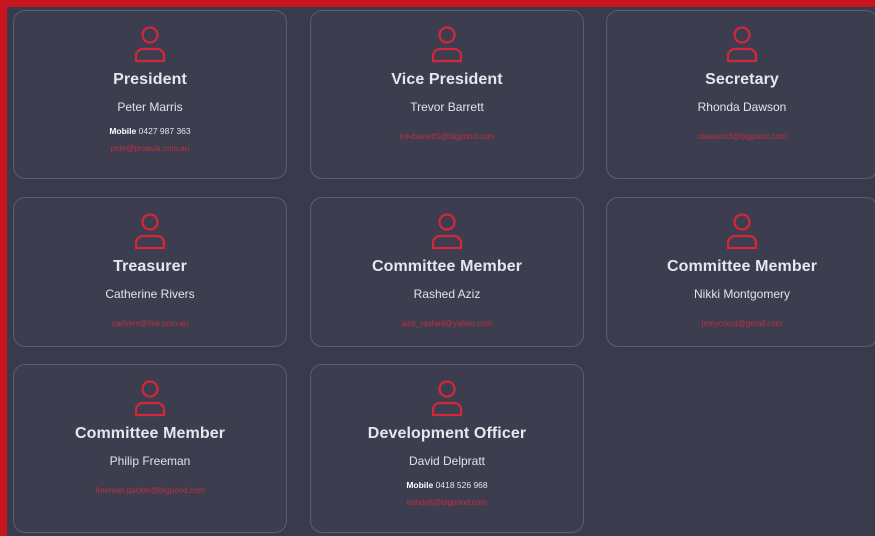 This screenshot has height=536, width=875. What do you see at coordinates (447, 294) in the screenshot?
I see `member-name: Rashed Aziz` at bounding box center [447, 294].